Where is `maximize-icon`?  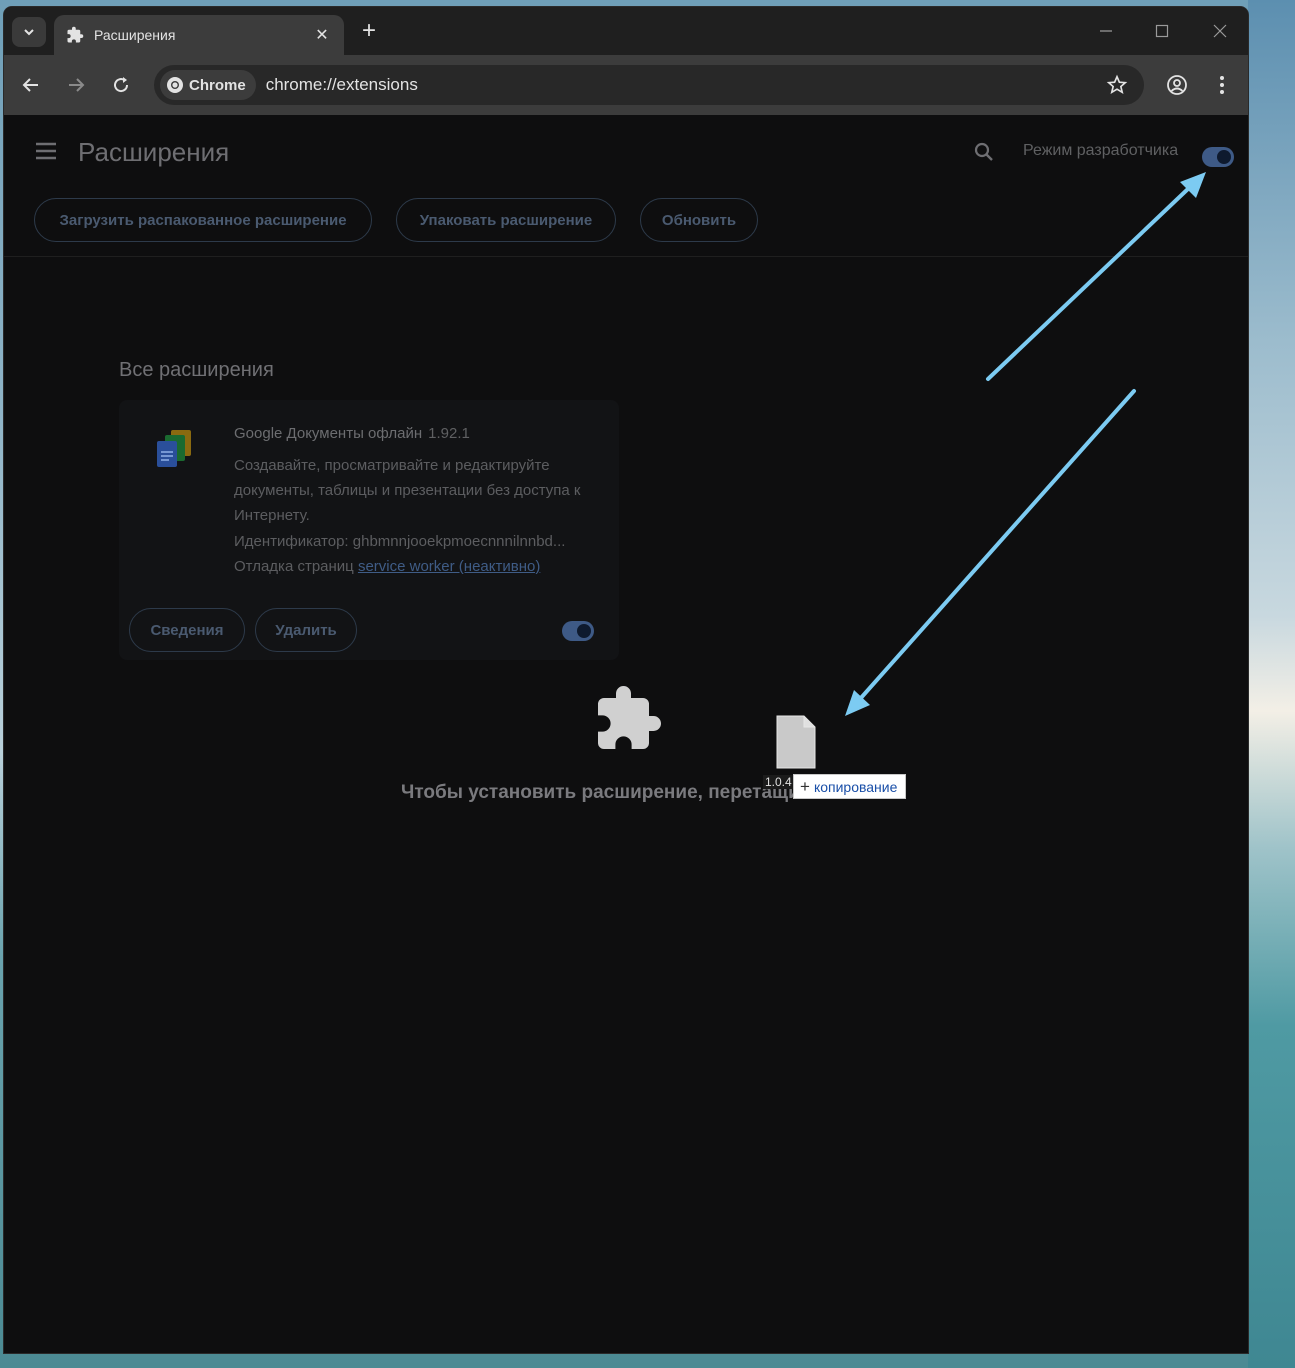
maximize-icon is located at coordinates (1162, 31).